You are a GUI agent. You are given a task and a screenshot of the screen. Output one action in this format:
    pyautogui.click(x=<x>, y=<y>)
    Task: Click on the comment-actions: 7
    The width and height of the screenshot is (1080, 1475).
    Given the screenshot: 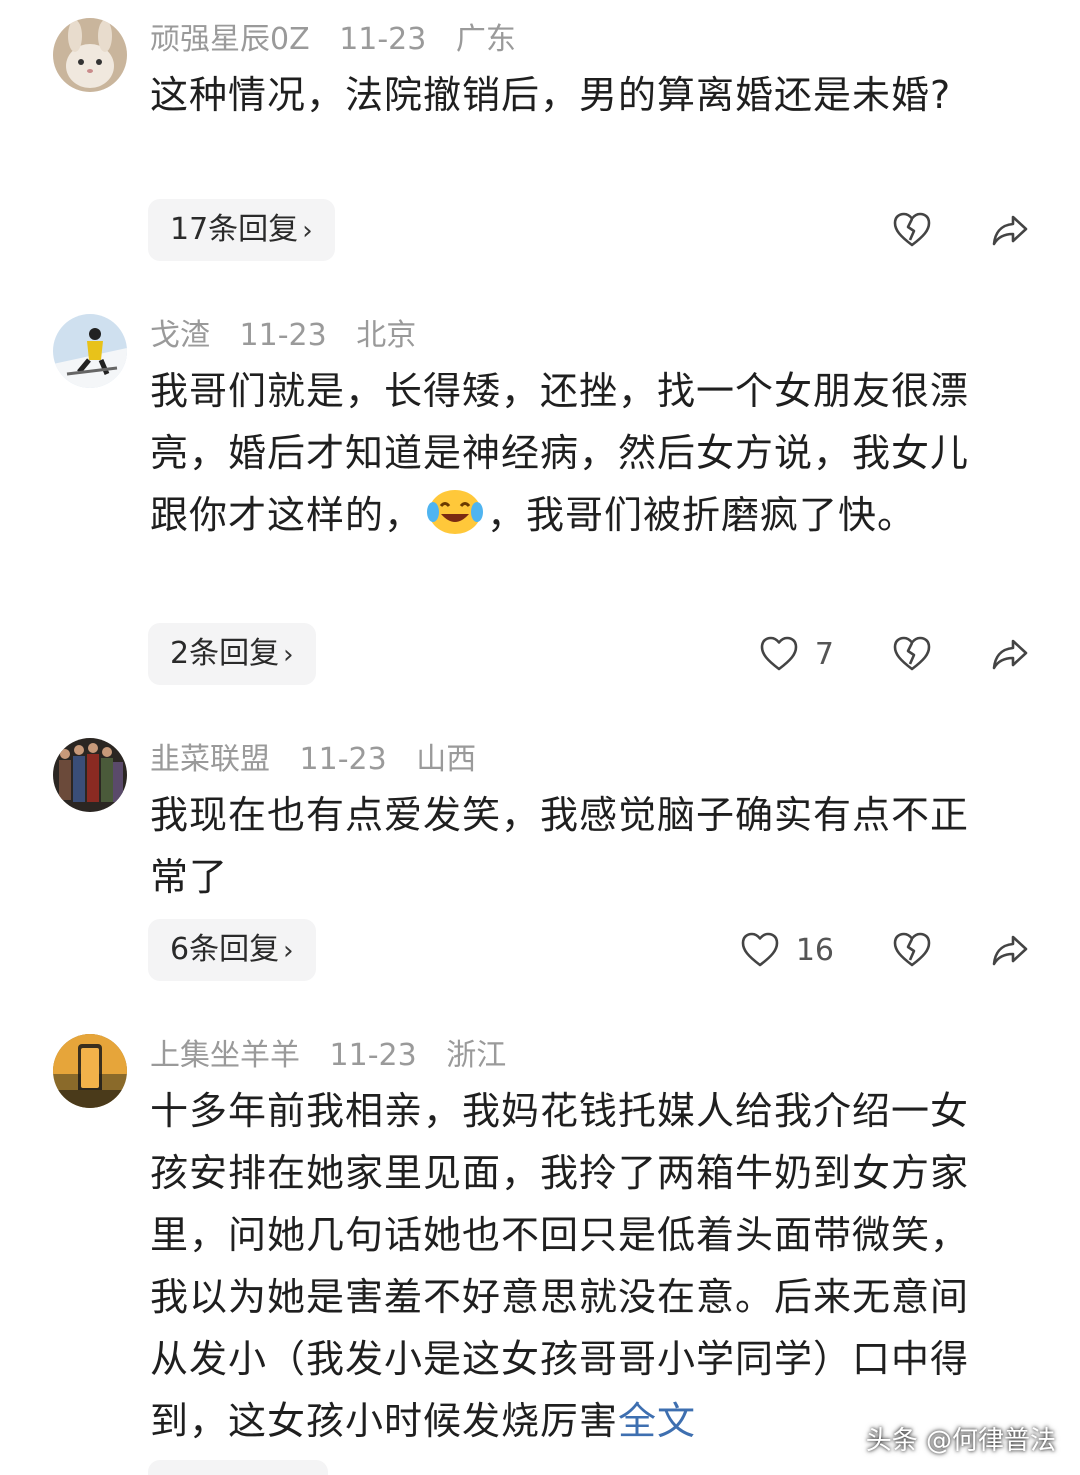 What is the action you would take?
    pyautogui.click(x=865, y=654)
    